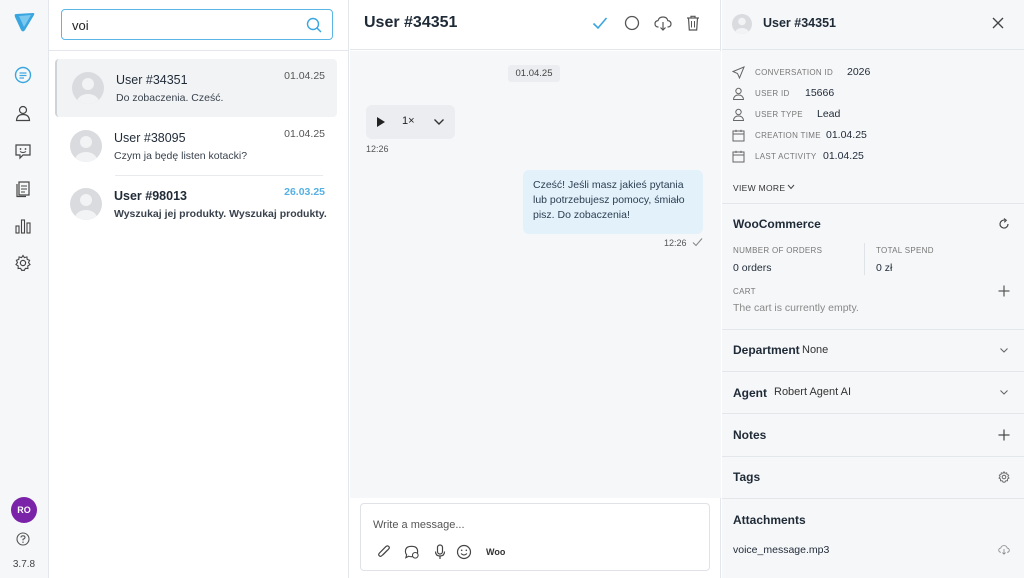 This screenshot has height=578, width=1024. What do you see at coordinates (772, 93) in the screenshot?
I see `info-label: USER ID` at bounding box center [772, 93].